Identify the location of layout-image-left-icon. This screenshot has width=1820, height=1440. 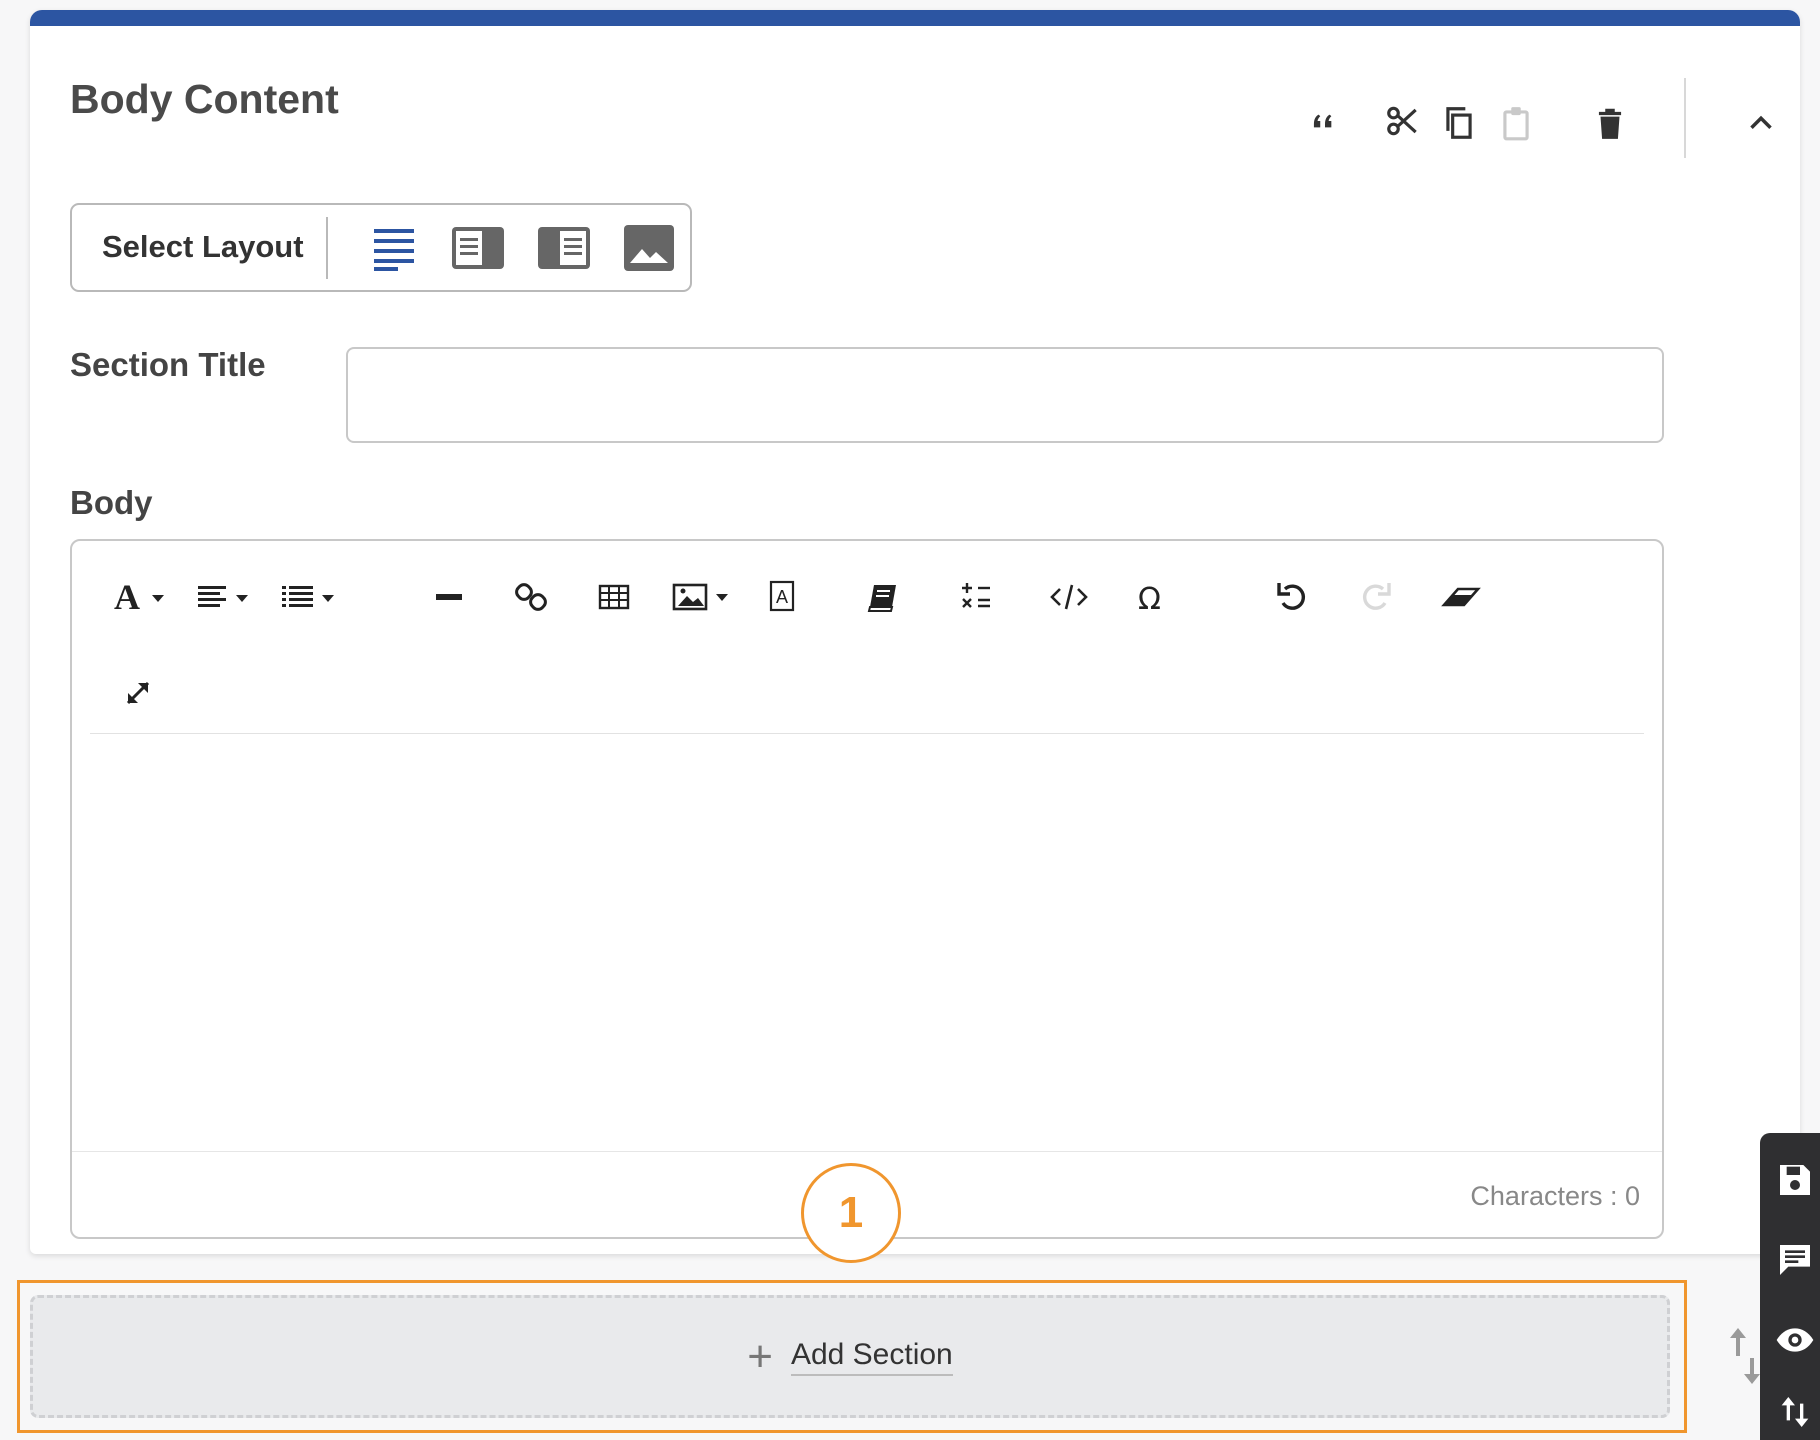
(478, 248).